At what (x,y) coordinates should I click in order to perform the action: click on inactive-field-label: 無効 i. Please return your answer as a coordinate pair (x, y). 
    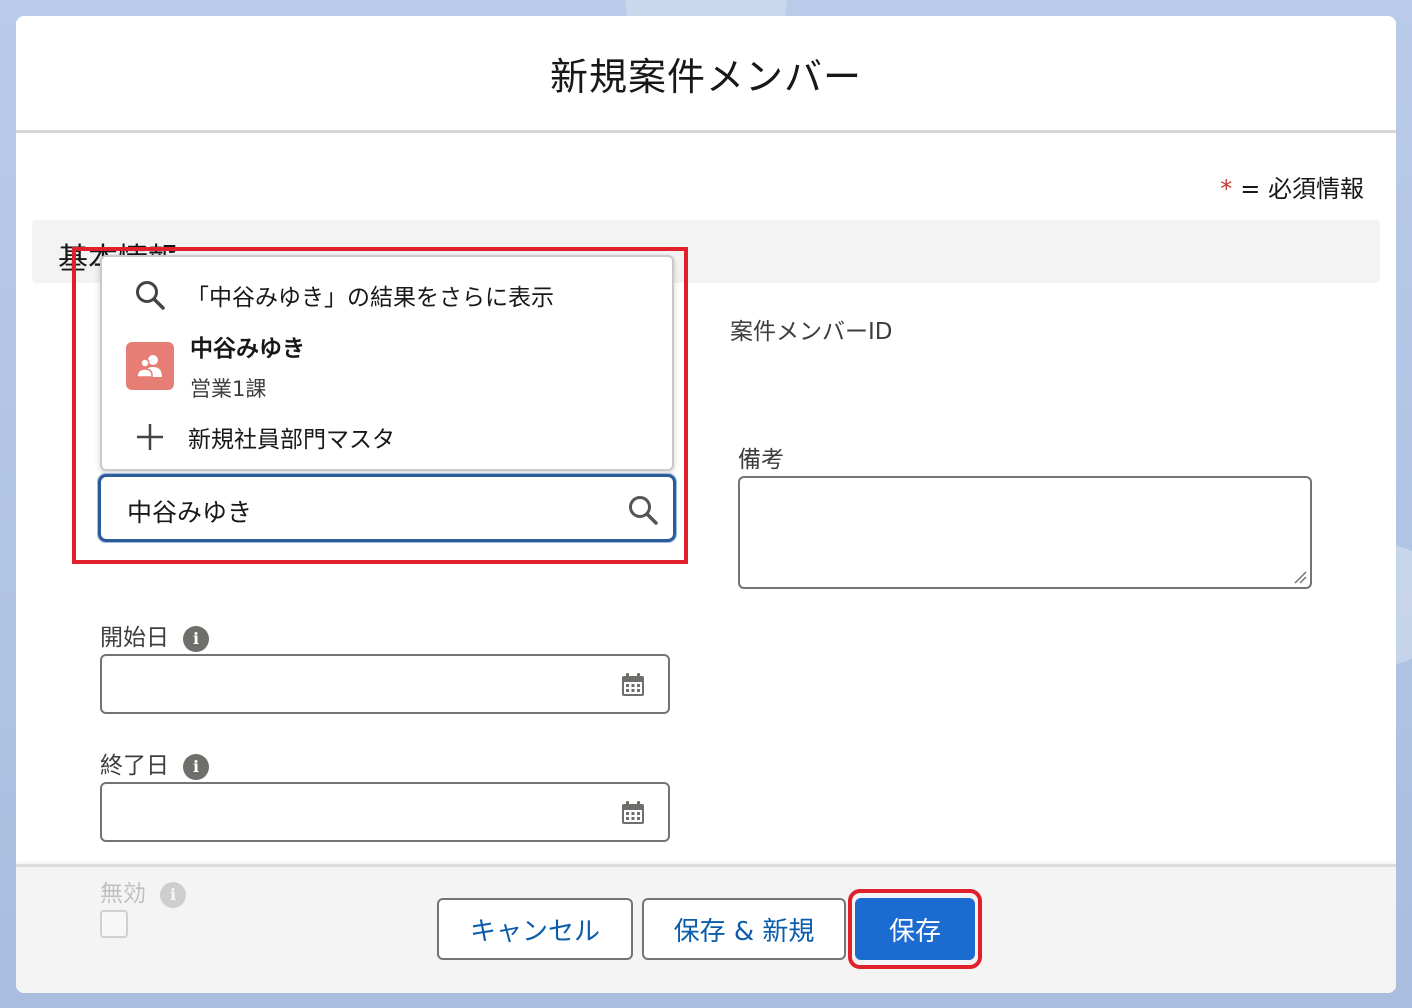
    Looking at the image, I should click on (143, 891).